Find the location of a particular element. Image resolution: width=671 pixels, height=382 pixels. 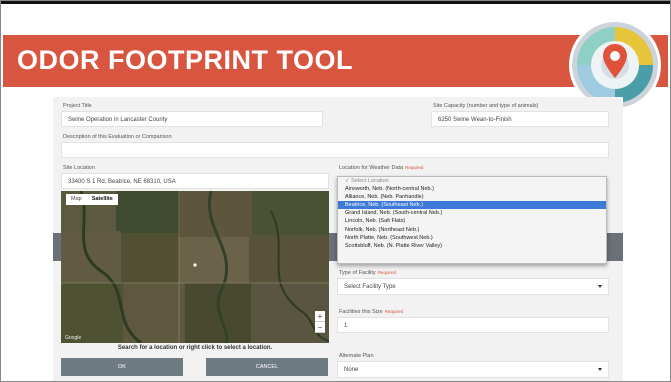

dropdown-option-selected: Beatrice, Neb. (Southeast Neb.) is located at coordinates (472, 205).